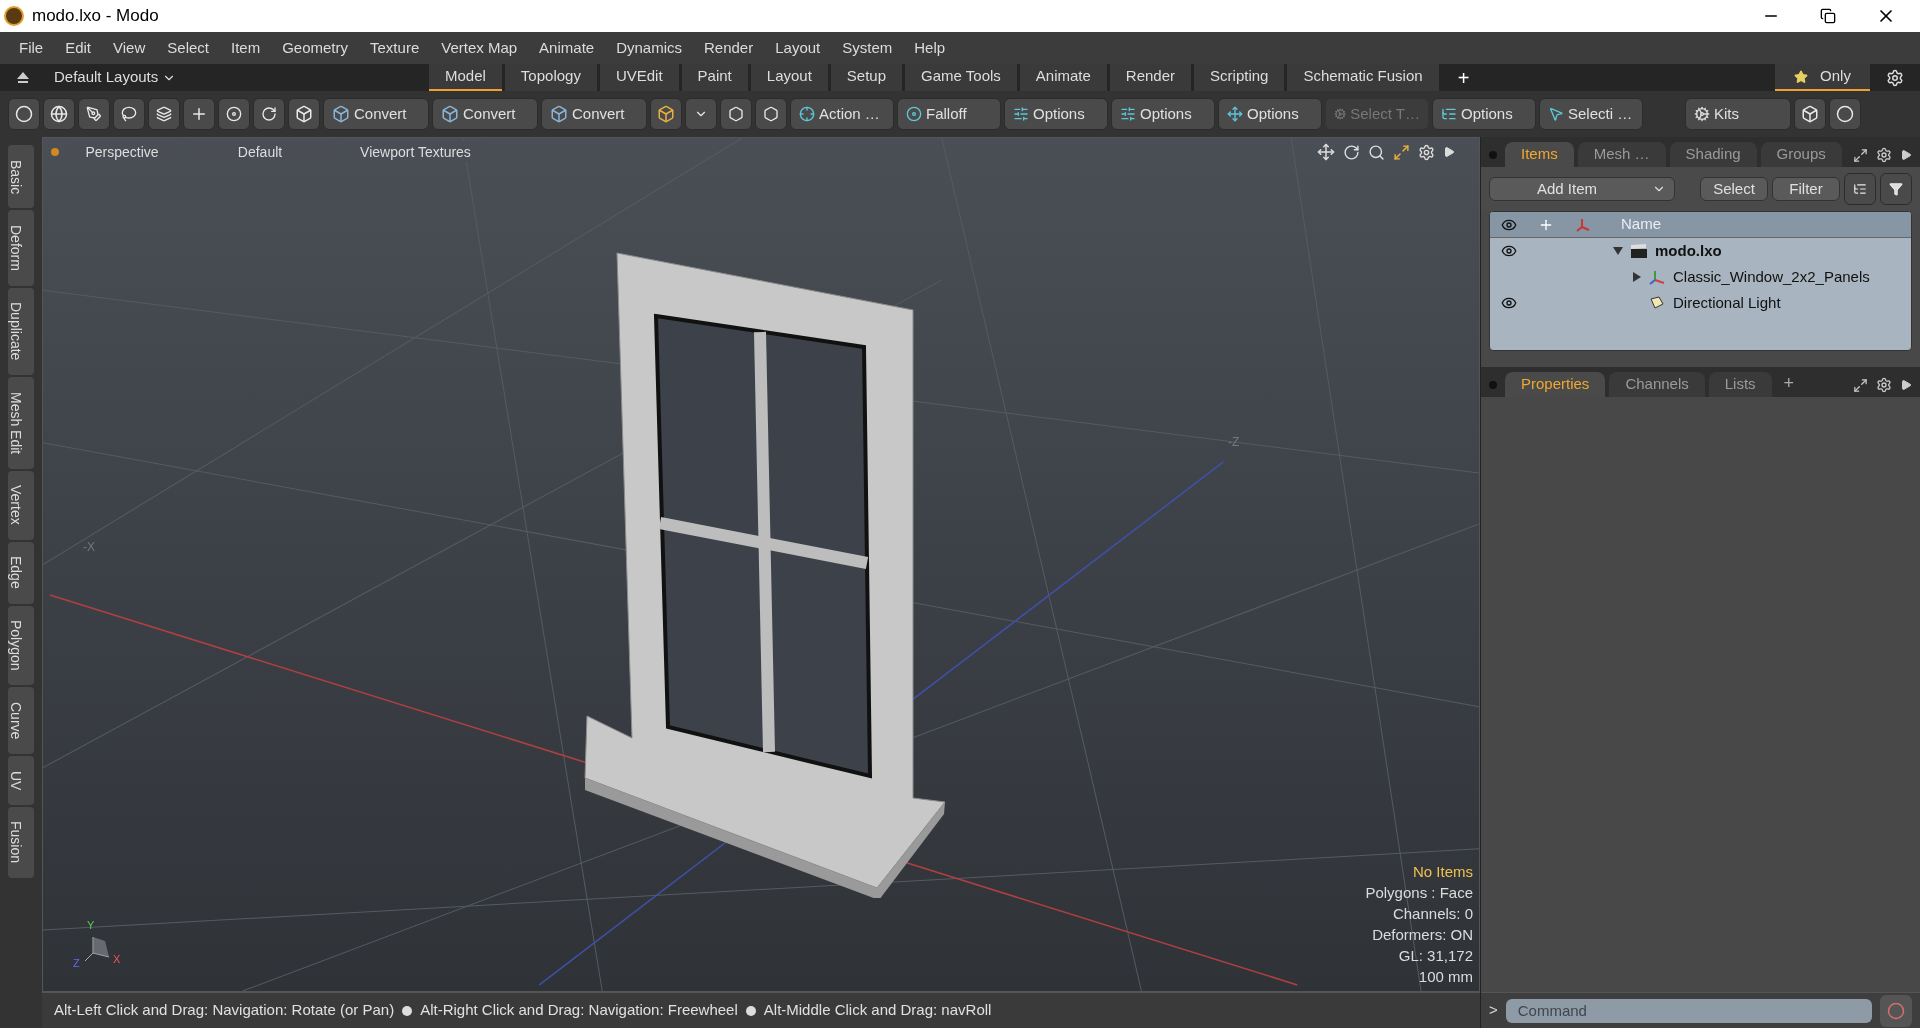 Image resolution: width=1920 pixels, height=1028 pixels. What do you see at coordinates (1822, 77) in the screenshot?
I see `only-toggle: Only` at bounding box center [1822, 77].